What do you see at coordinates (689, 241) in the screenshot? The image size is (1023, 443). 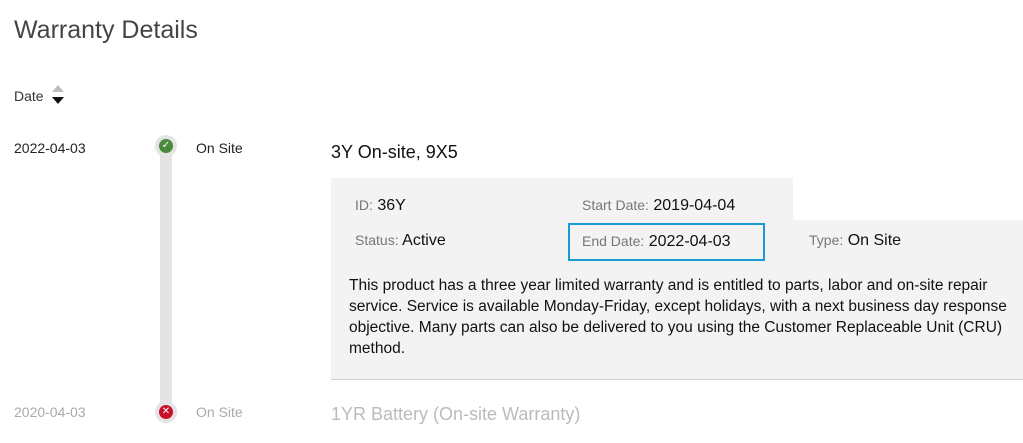 I see `end-date-value: 2022-04-03` at bounding box center [689, 241].